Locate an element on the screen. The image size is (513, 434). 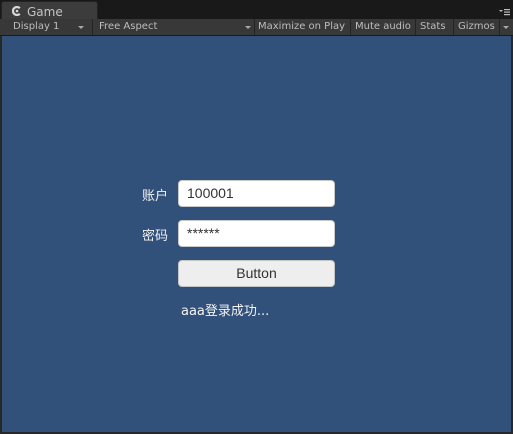
tab-game: Game is located at coordinates (49, 10).